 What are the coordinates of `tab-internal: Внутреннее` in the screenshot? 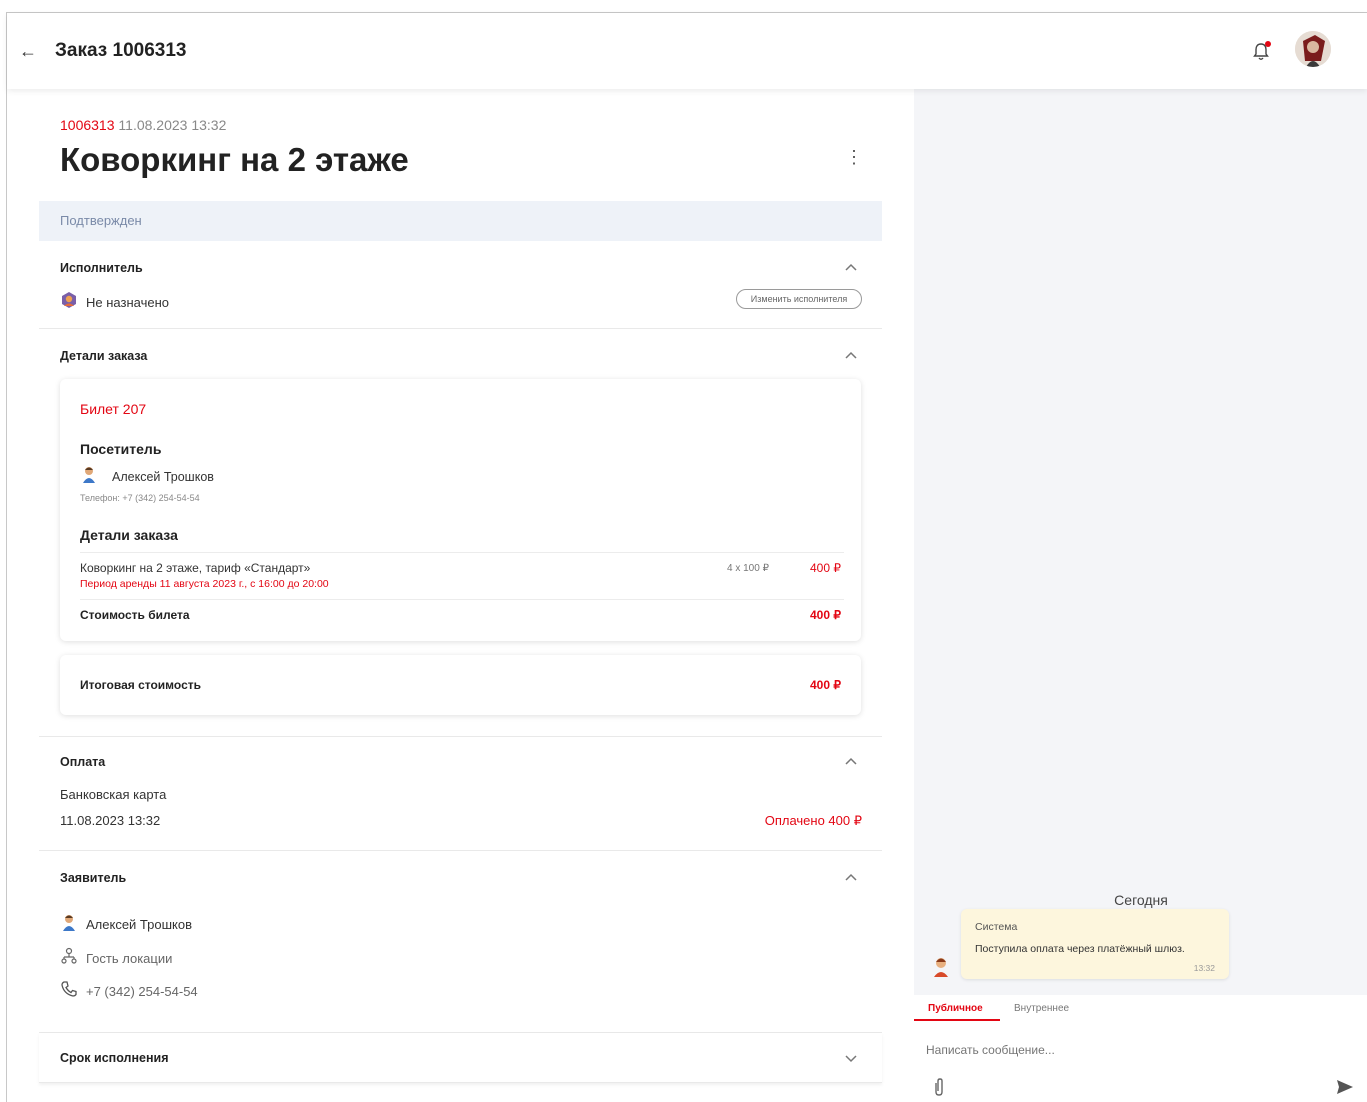 It's located at (1041, 1008).